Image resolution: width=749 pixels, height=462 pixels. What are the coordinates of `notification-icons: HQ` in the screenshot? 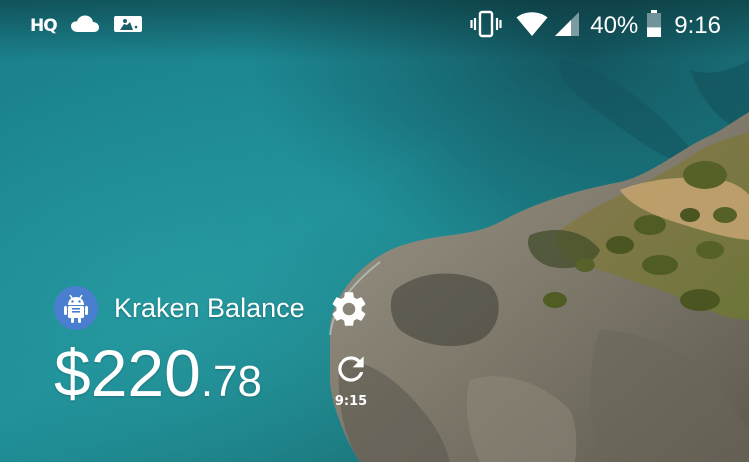 It's located at (86, 26).